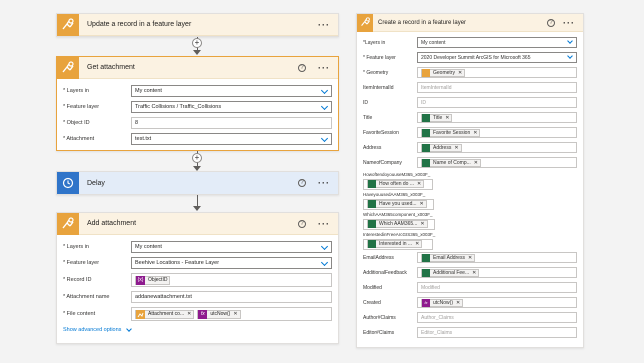 This screenshot has width=644, height=363. I want to click on favorite-session-token: Favorite Session ✕, so click(451, 132).